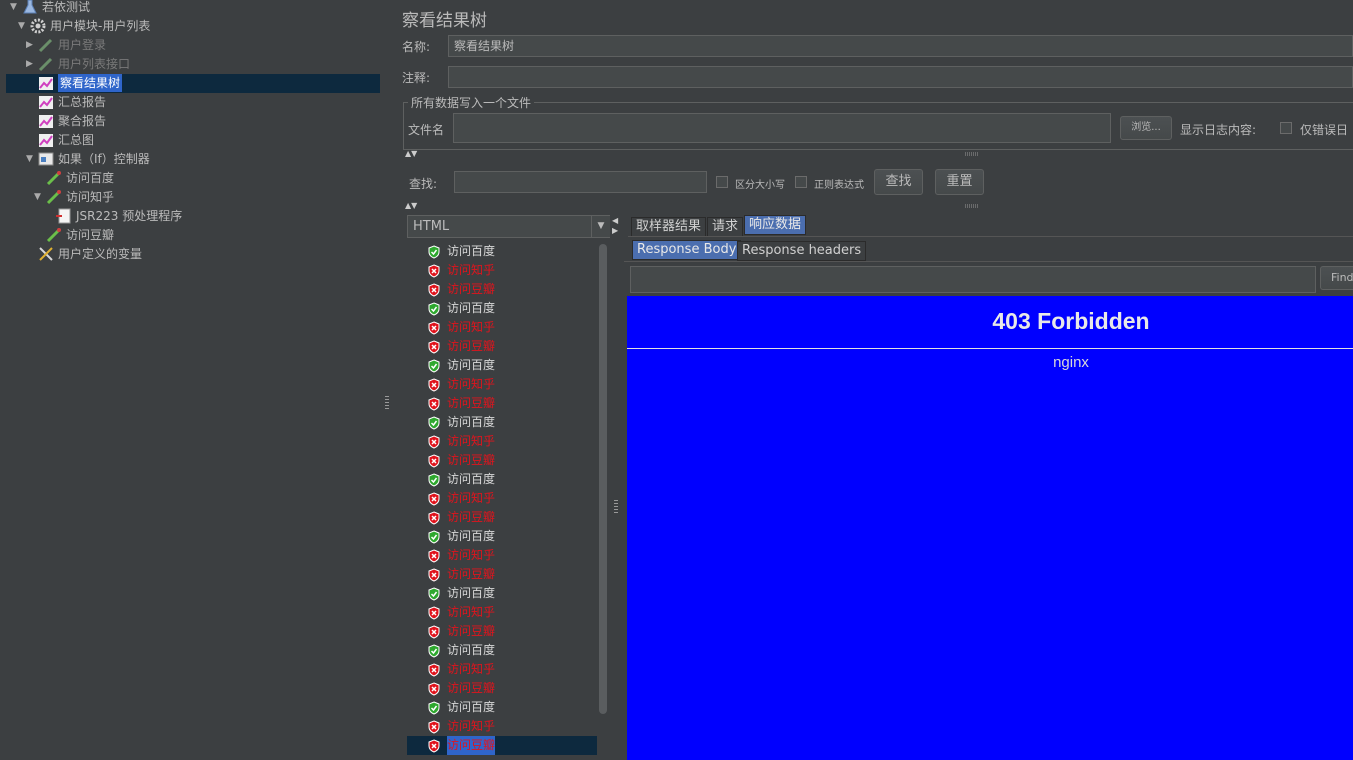 Image resolution: width=1353 pixels, height=760 pixels. What do you see at coordinates (416, 47) in the screenshot?
I see `name-label: 名称:` at bounding box center [416, 47].